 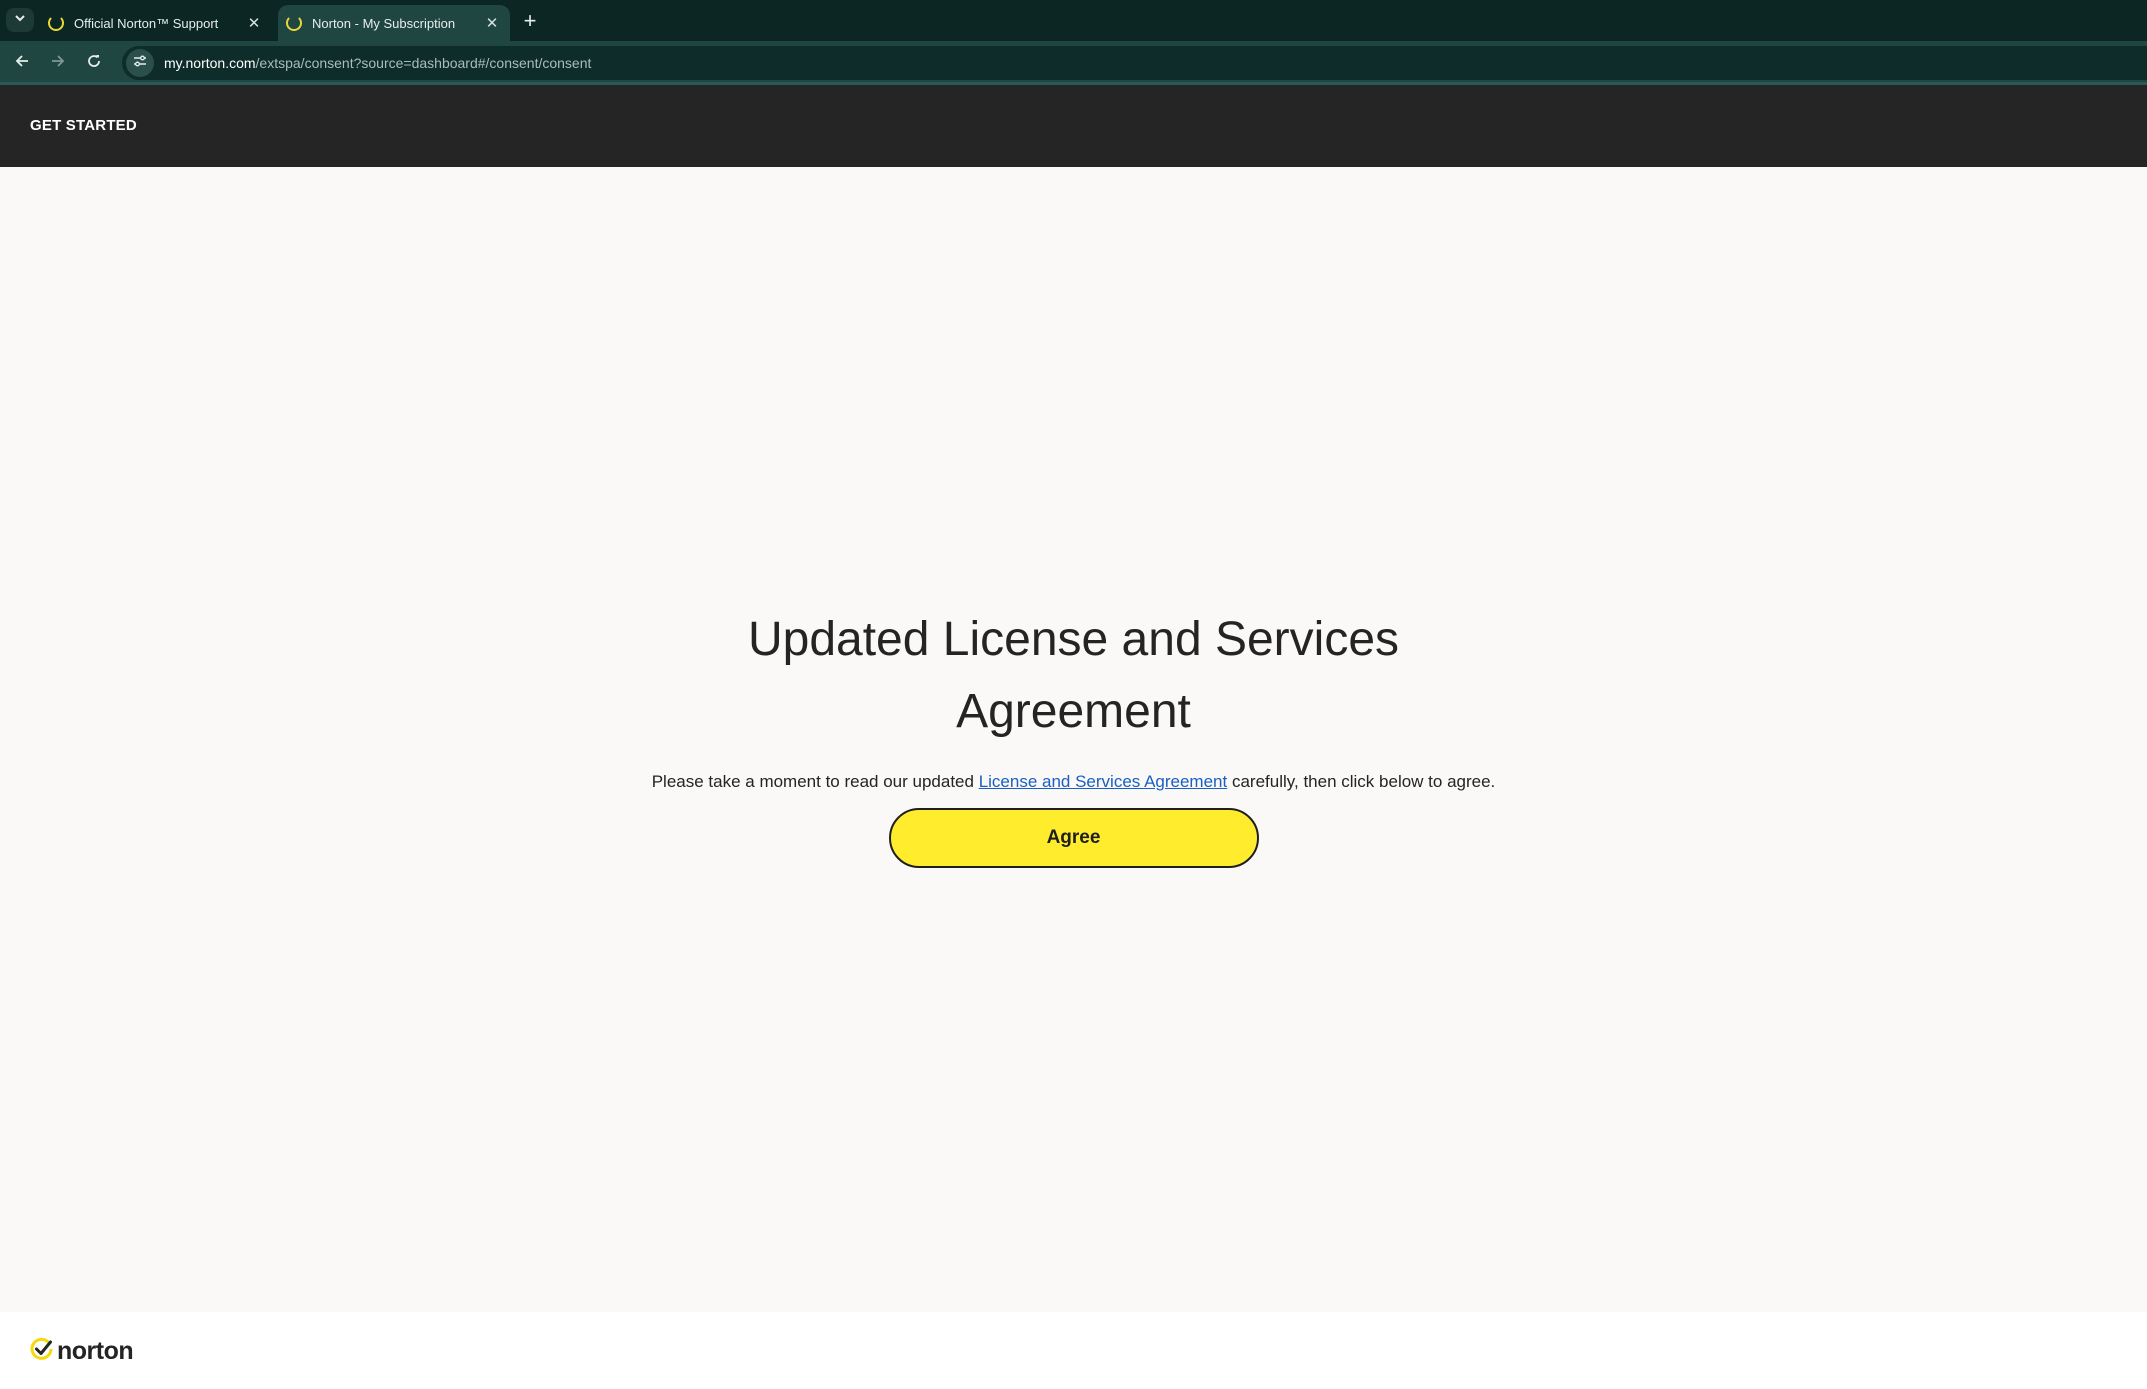 I want to click on logo-wordmark: norton, so click(x=95, y=1351).